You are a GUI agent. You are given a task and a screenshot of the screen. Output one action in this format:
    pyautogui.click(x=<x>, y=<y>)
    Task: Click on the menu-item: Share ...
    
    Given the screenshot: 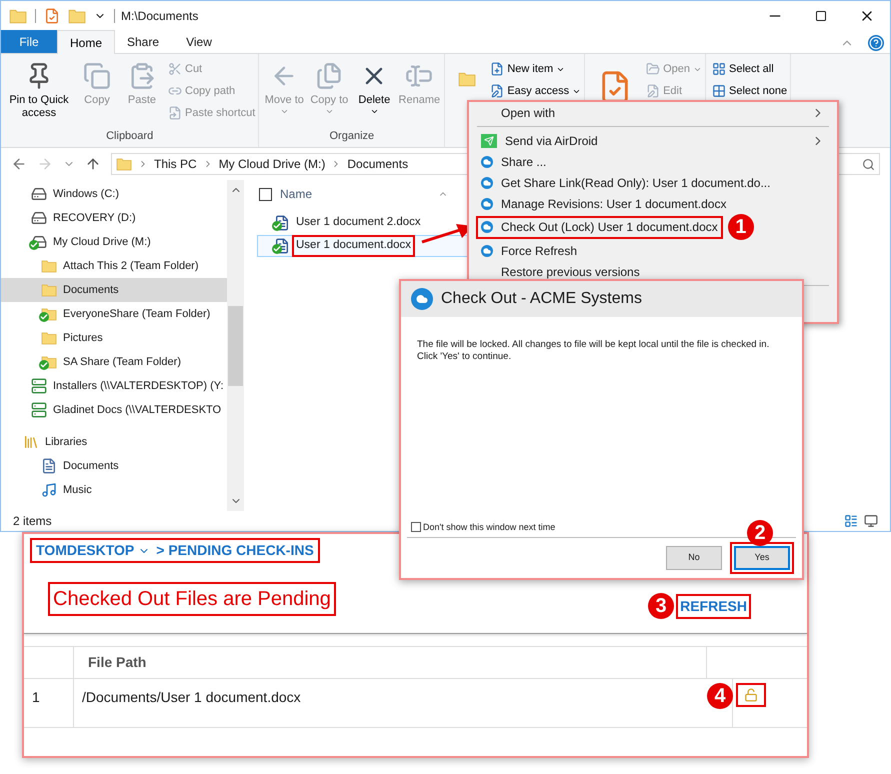 What is the action you would take?
    pyautogui.click(x=513, y=161)
    